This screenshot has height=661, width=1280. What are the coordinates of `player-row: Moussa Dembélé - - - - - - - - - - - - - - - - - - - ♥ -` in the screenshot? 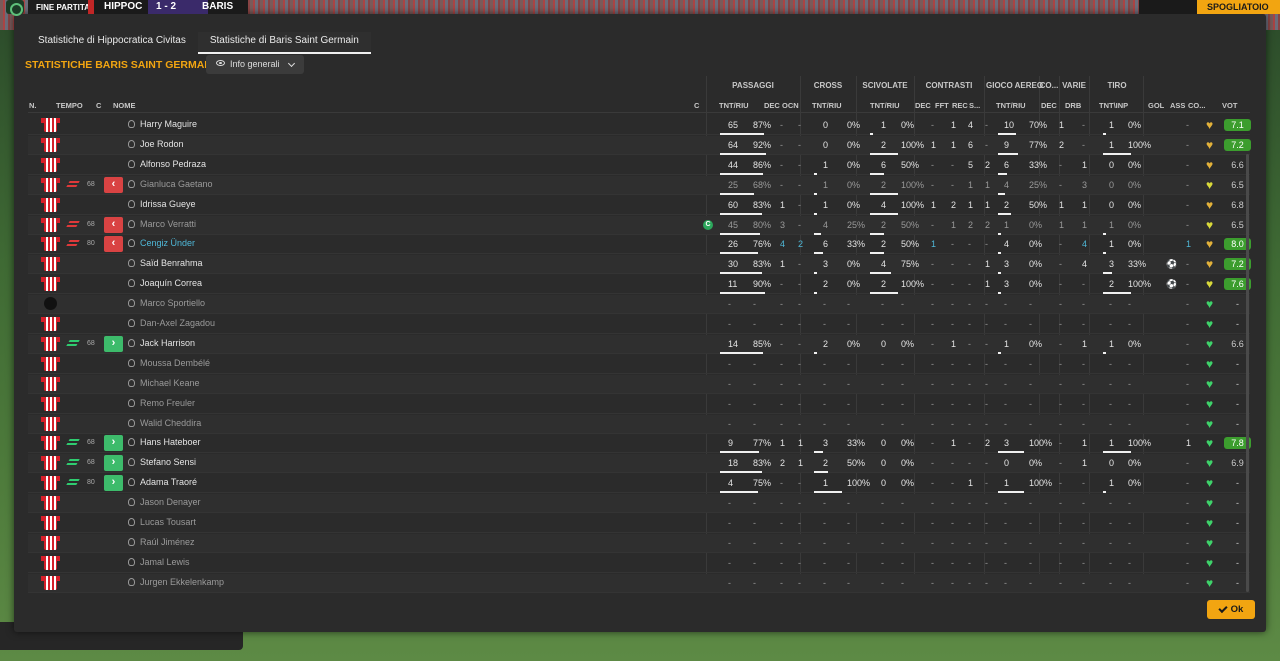 It's located at (639, 364).